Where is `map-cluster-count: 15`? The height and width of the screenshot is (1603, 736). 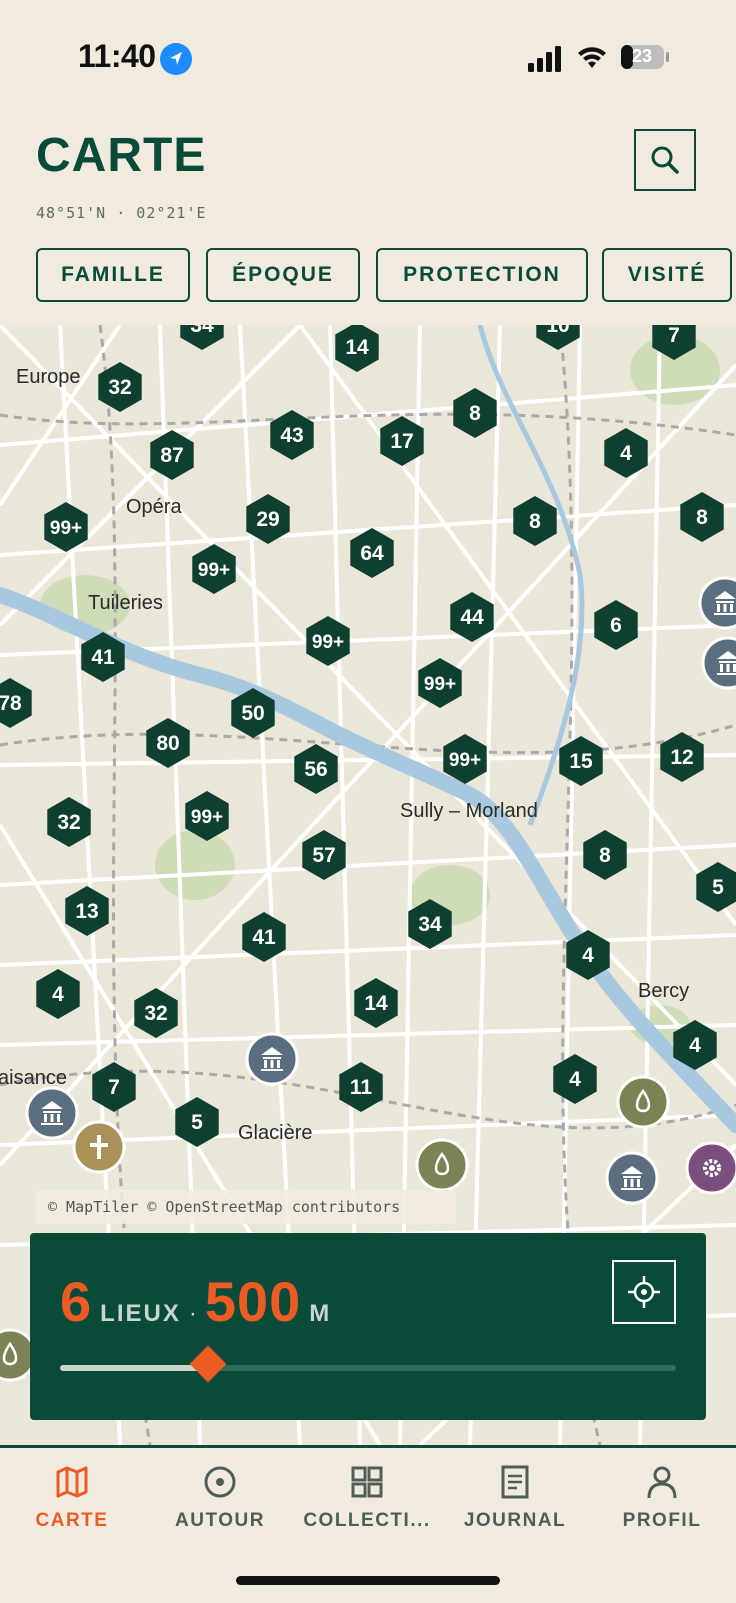 map-cluster-count: 15 is located at coordinates (581, 761).